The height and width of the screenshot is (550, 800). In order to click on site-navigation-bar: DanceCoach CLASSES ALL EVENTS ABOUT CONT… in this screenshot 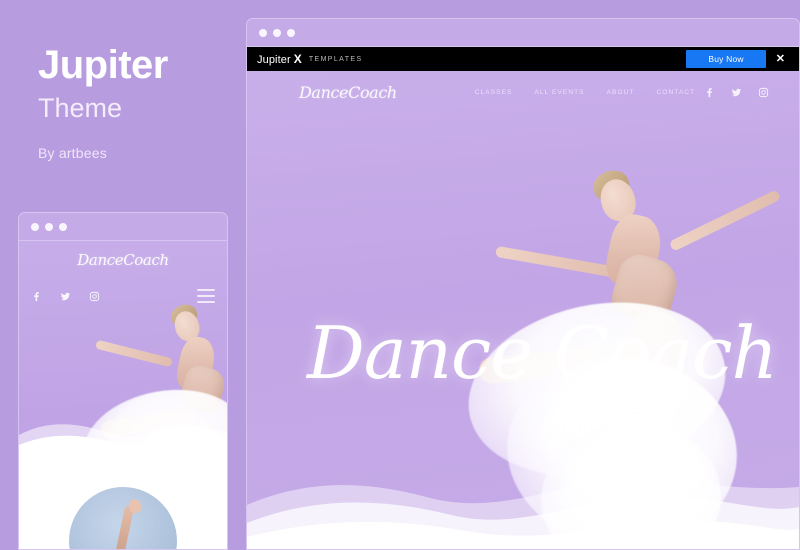, I will do `click(523, 92)`.